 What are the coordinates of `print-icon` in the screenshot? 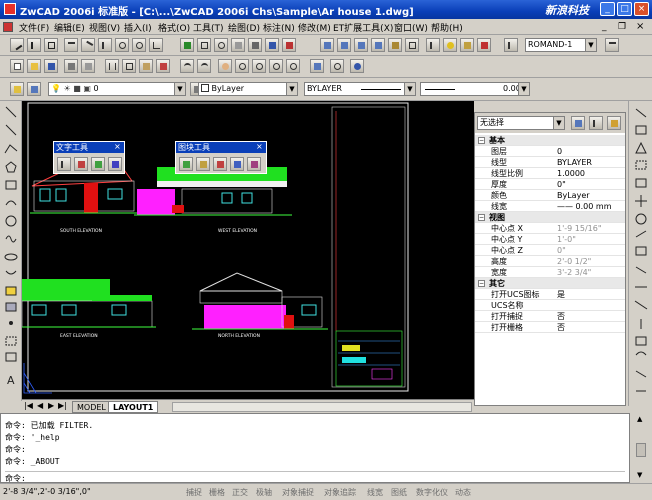 It's located at (71, 66).